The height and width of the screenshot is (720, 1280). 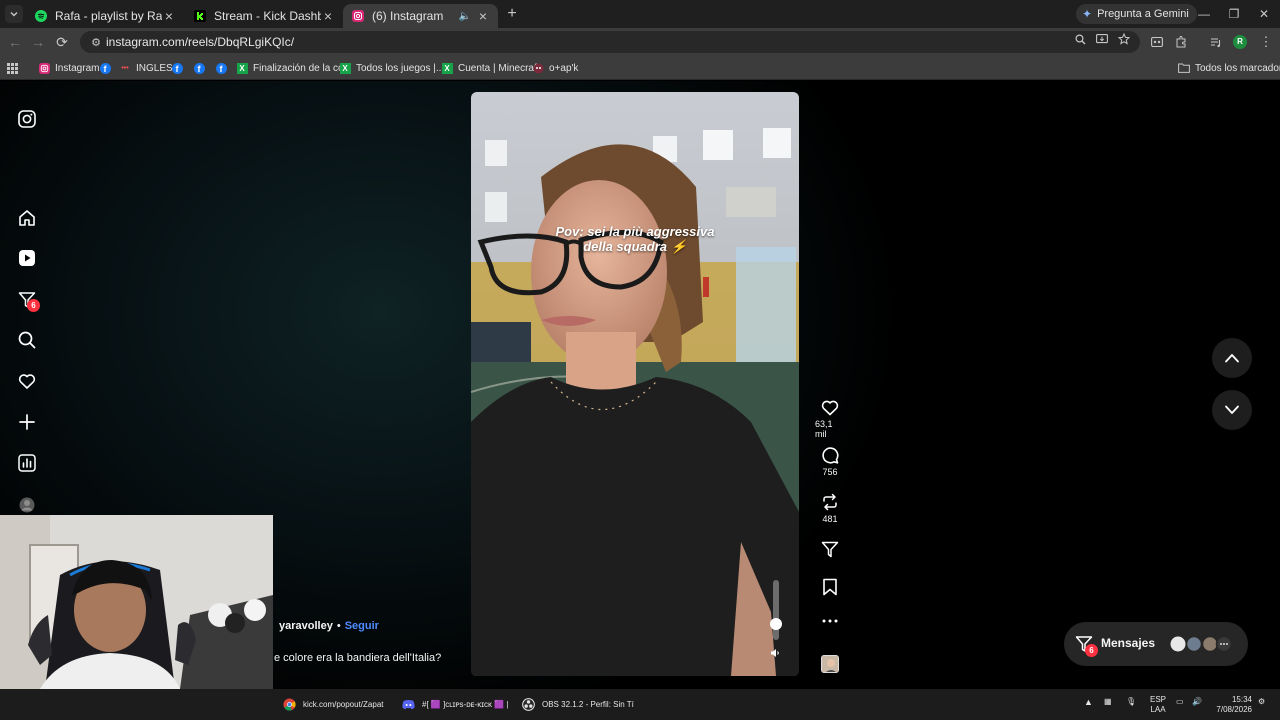 What do you see at coordinates (96, 42) in the screenshot?
I see `site-info-icon: ⚙` at bounding box center [96, 42].